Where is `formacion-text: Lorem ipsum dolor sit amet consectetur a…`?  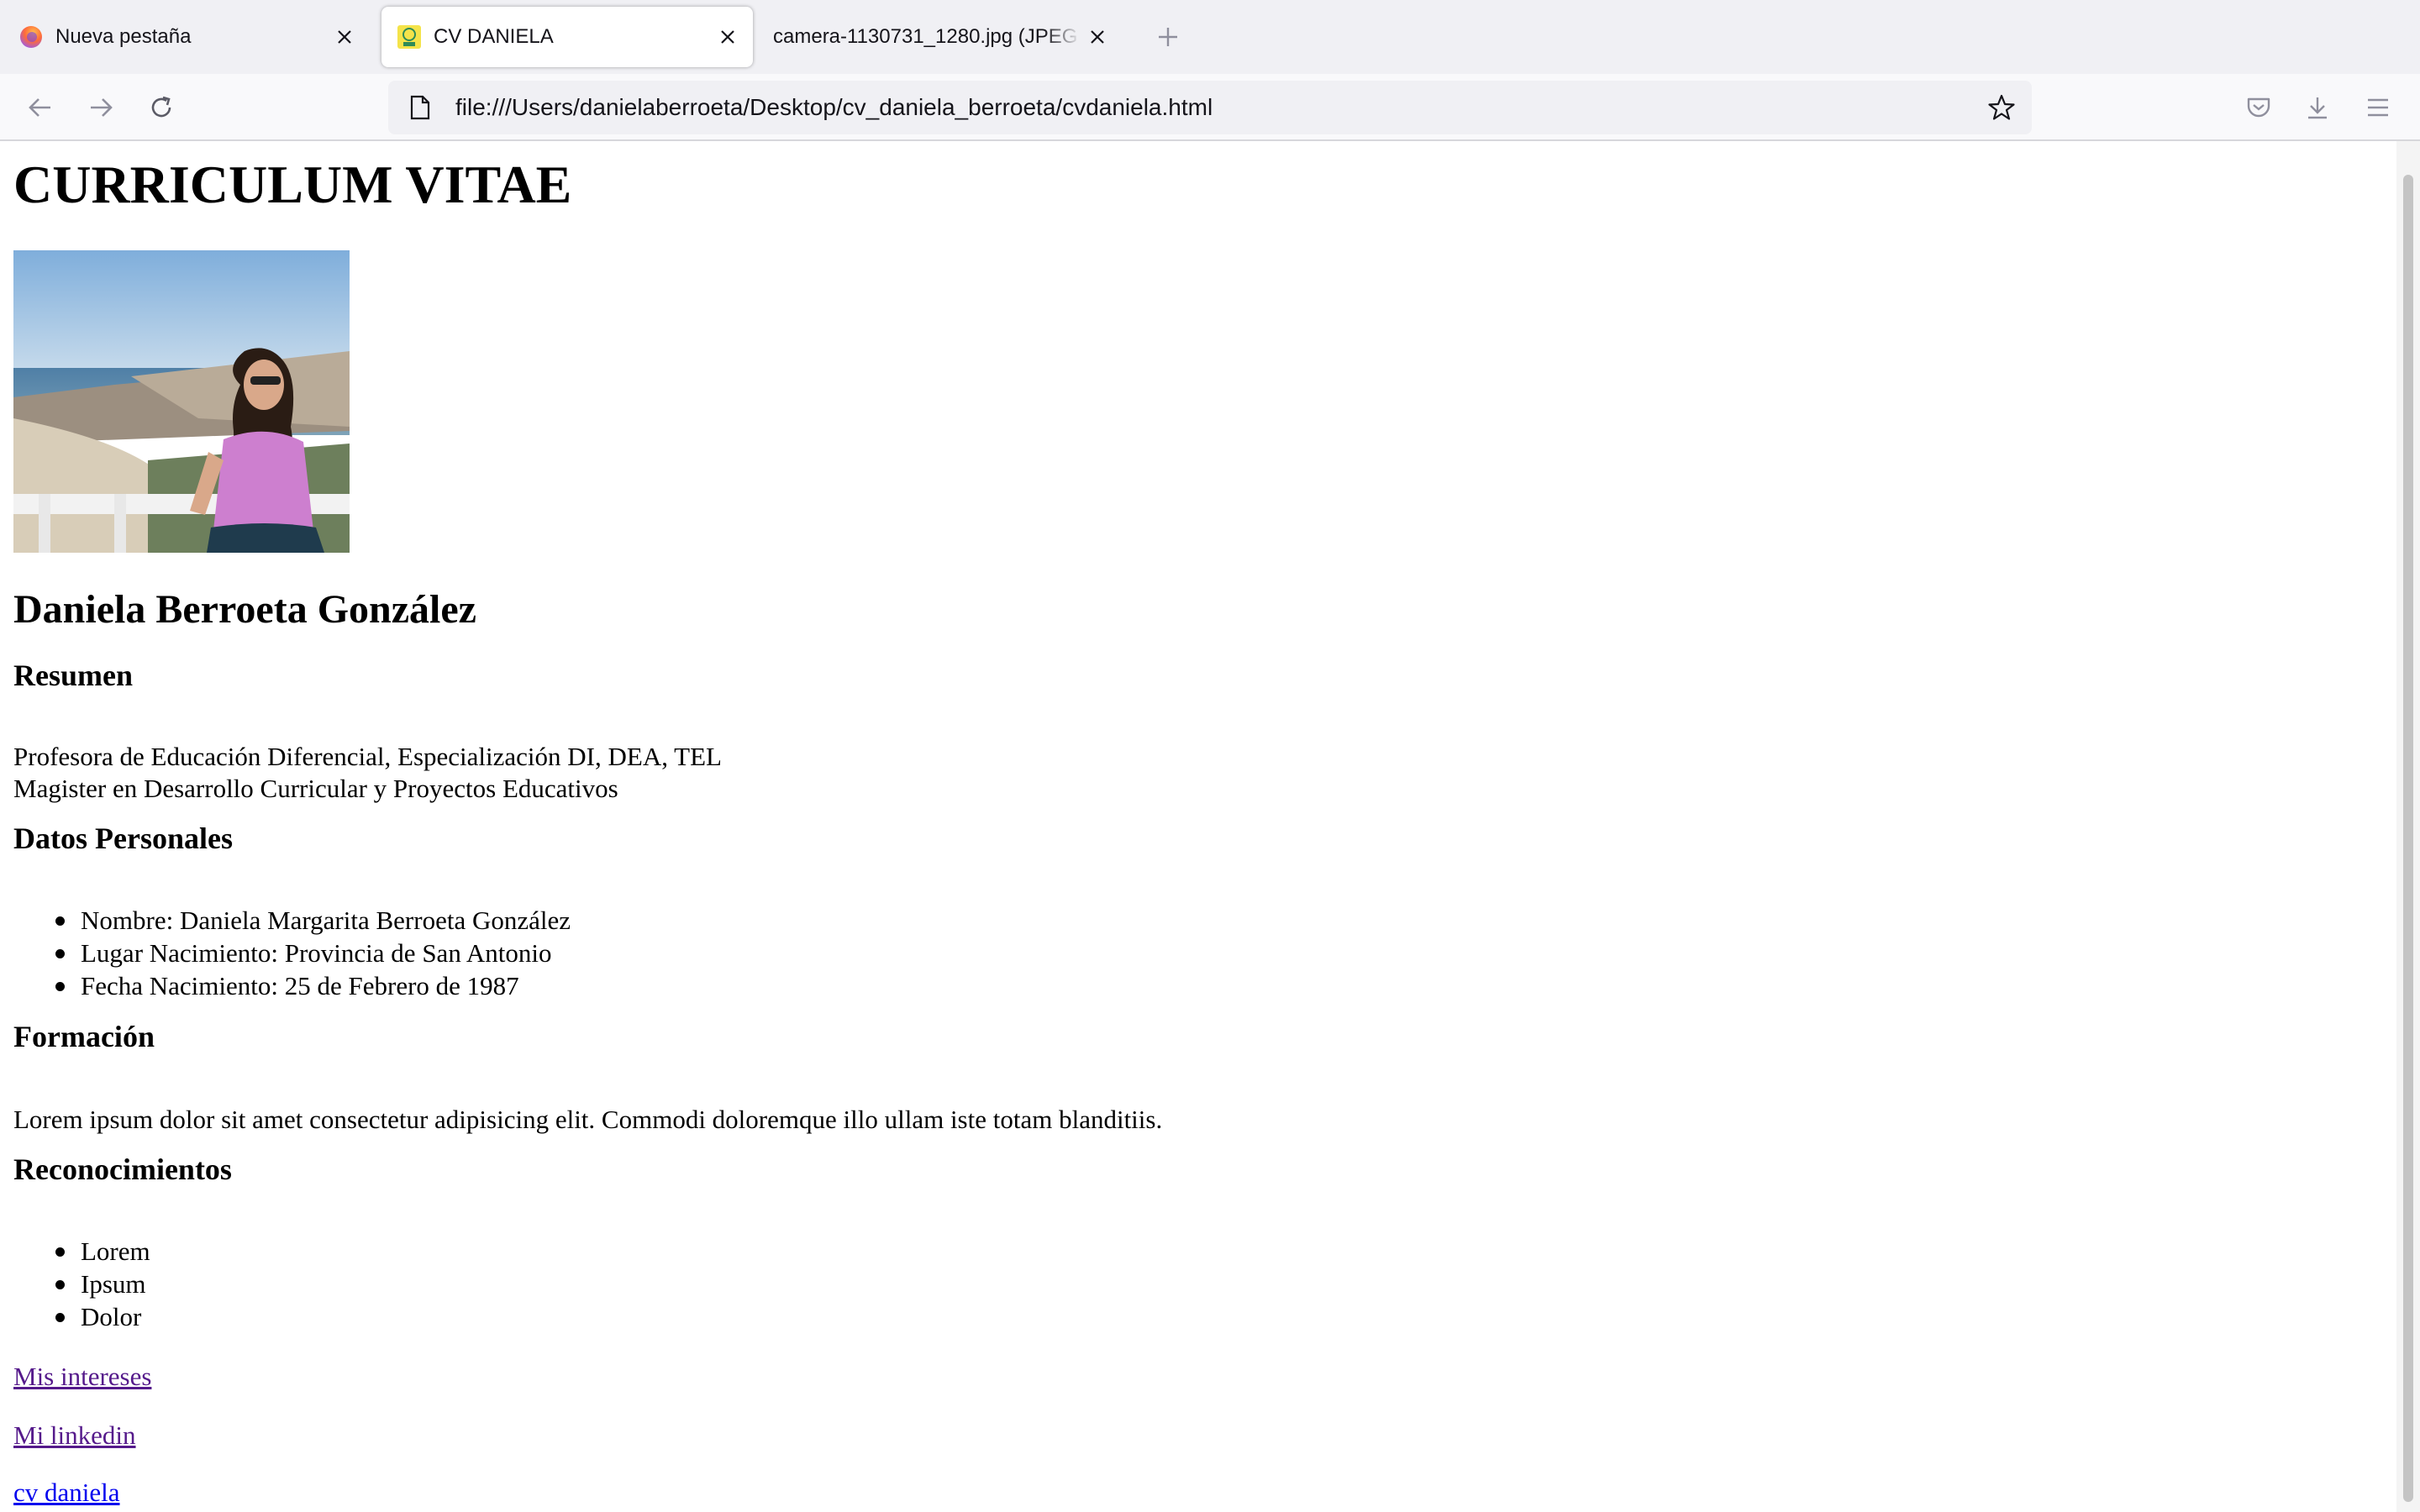 formacion-text: Lorem ipsum dolor sit amet consectetur a… is located at coordinates (588, 1119).